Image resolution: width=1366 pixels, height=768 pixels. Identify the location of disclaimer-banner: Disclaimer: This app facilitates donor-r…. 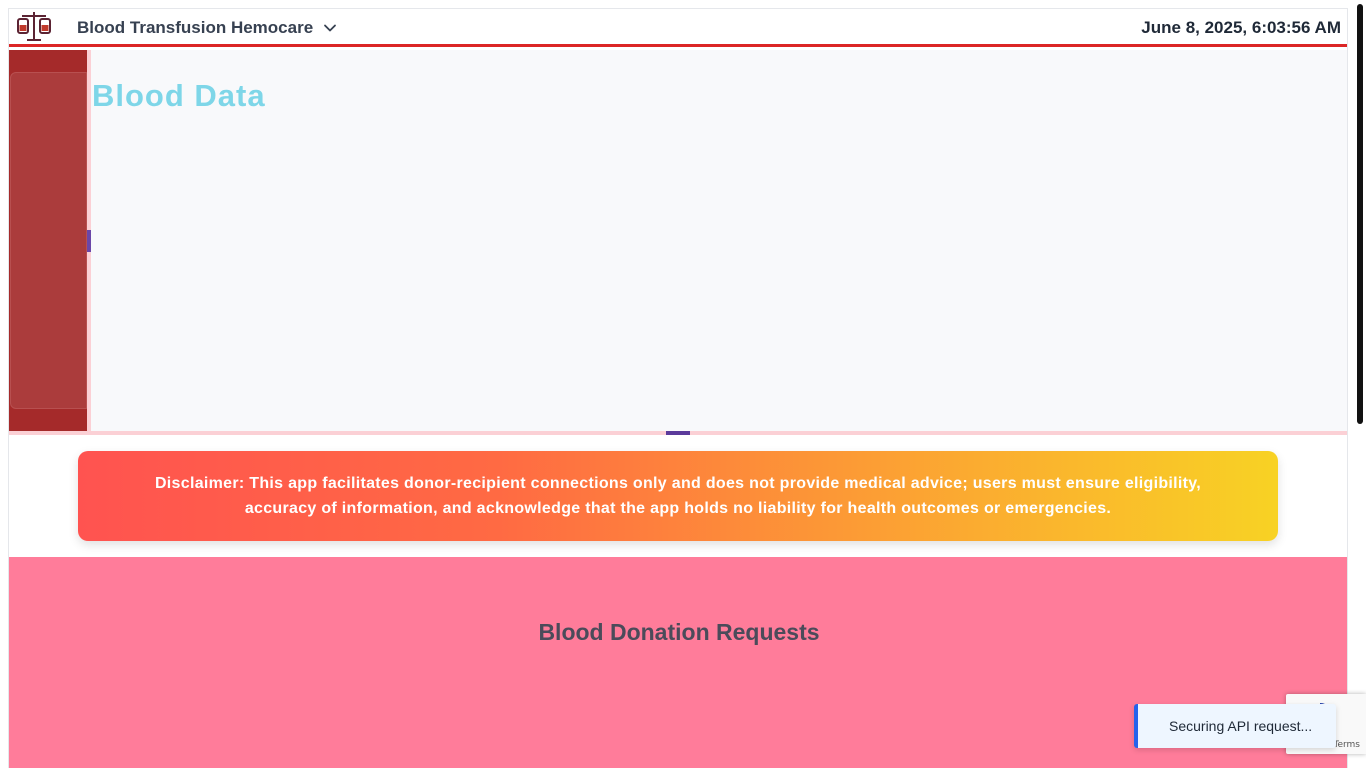
(678, 496).